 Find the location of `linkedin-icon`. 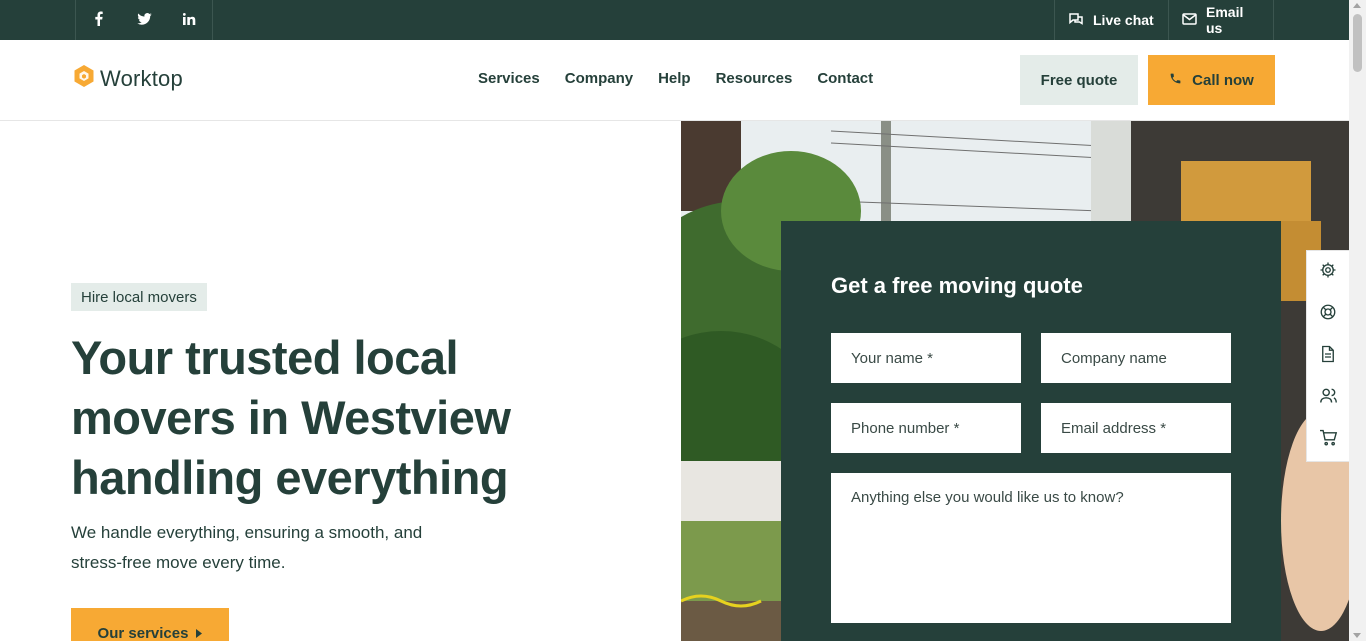

linkedin-icon is located at coordinates (189, 20).